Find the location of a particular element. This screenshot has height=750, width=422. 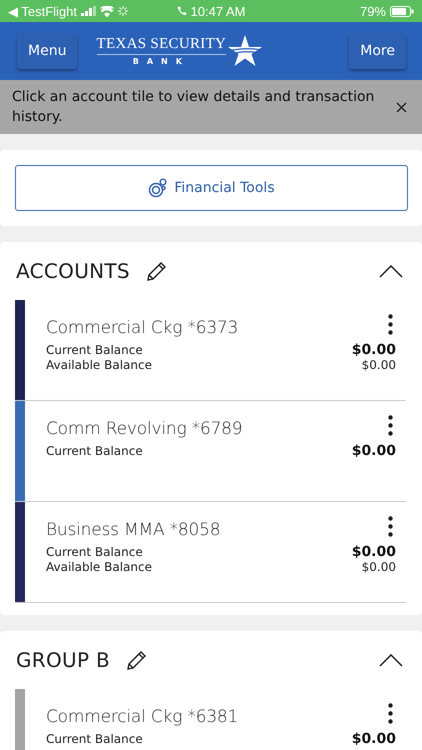

financial-tools-button: Financial Tools is located at coordinates (211, 188).